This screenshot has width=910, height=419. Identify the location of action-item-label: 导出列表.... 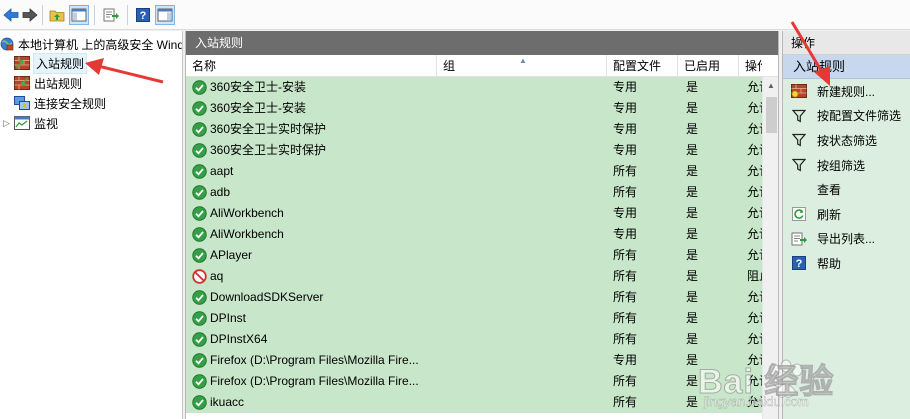
(846, 239).